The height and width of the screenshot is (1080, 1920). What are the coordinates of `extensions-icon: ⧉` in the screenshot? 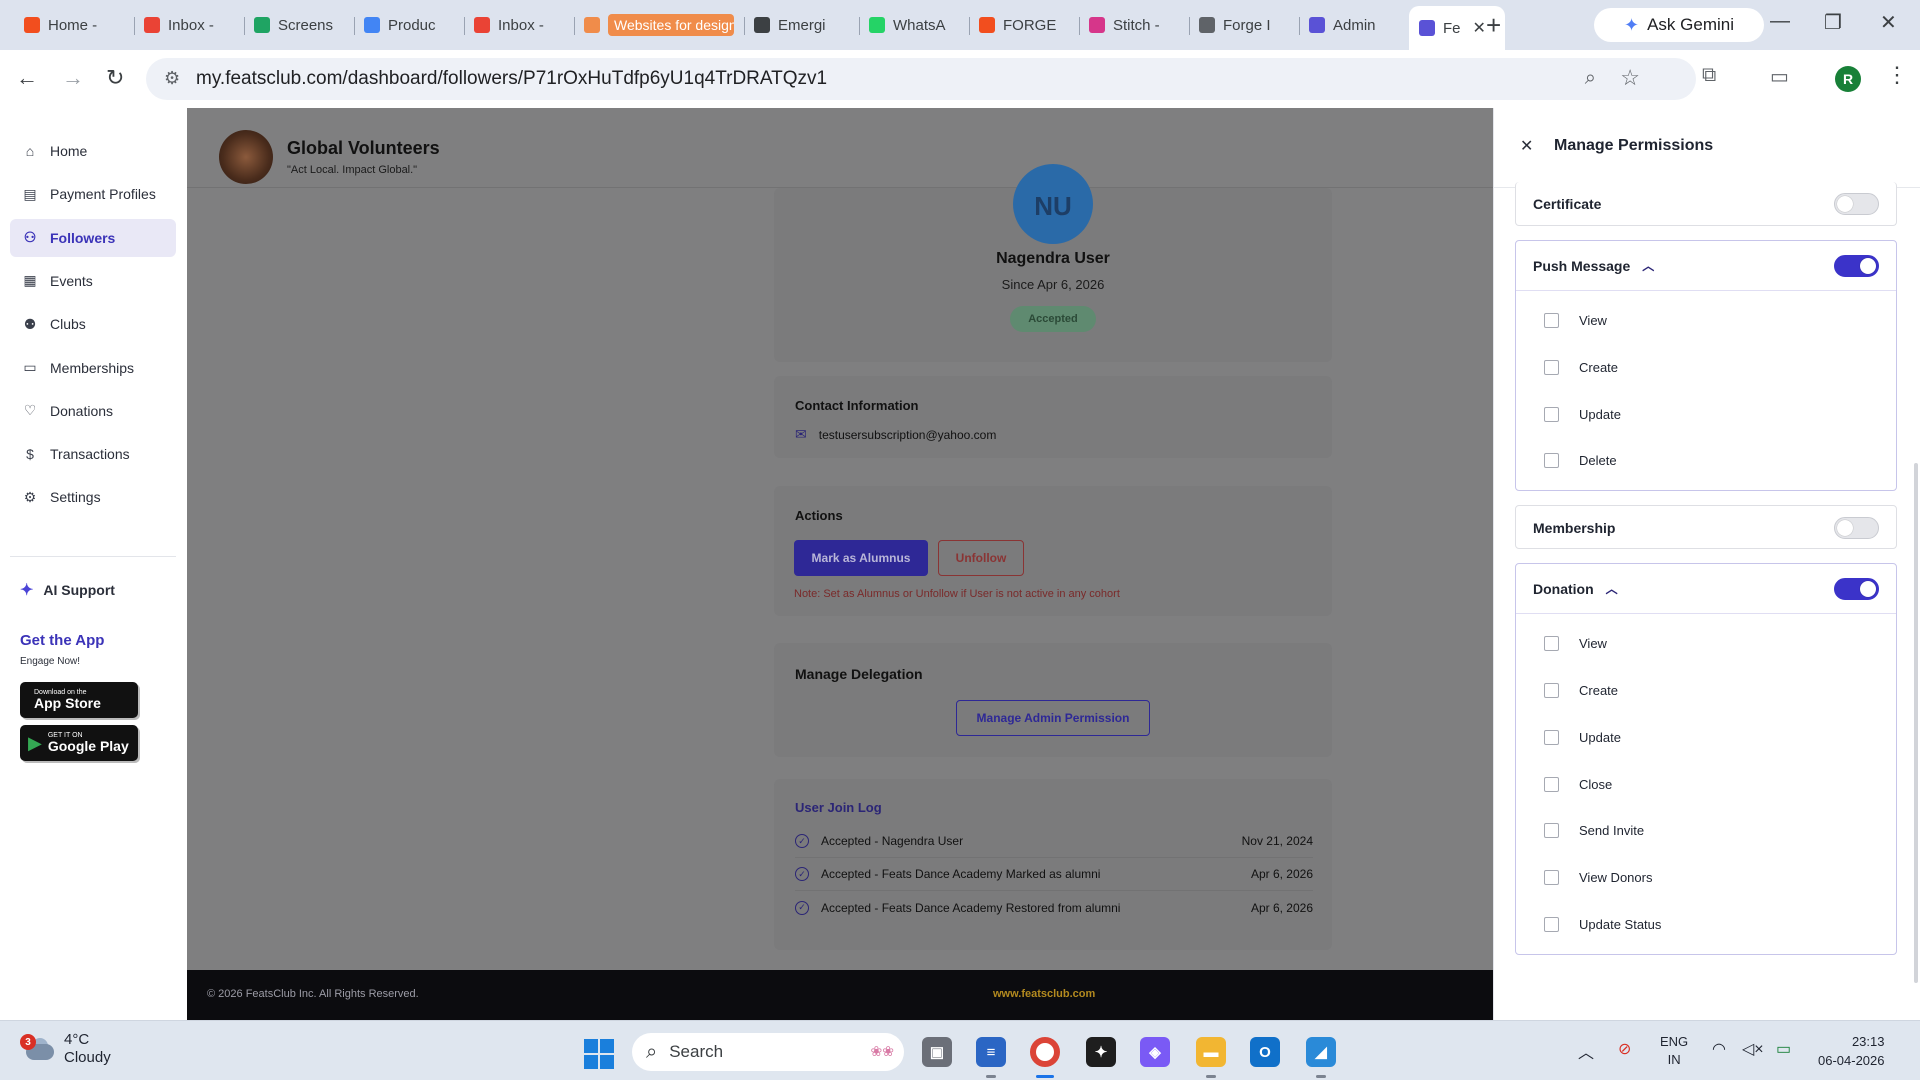 It's located at (1709, 75).